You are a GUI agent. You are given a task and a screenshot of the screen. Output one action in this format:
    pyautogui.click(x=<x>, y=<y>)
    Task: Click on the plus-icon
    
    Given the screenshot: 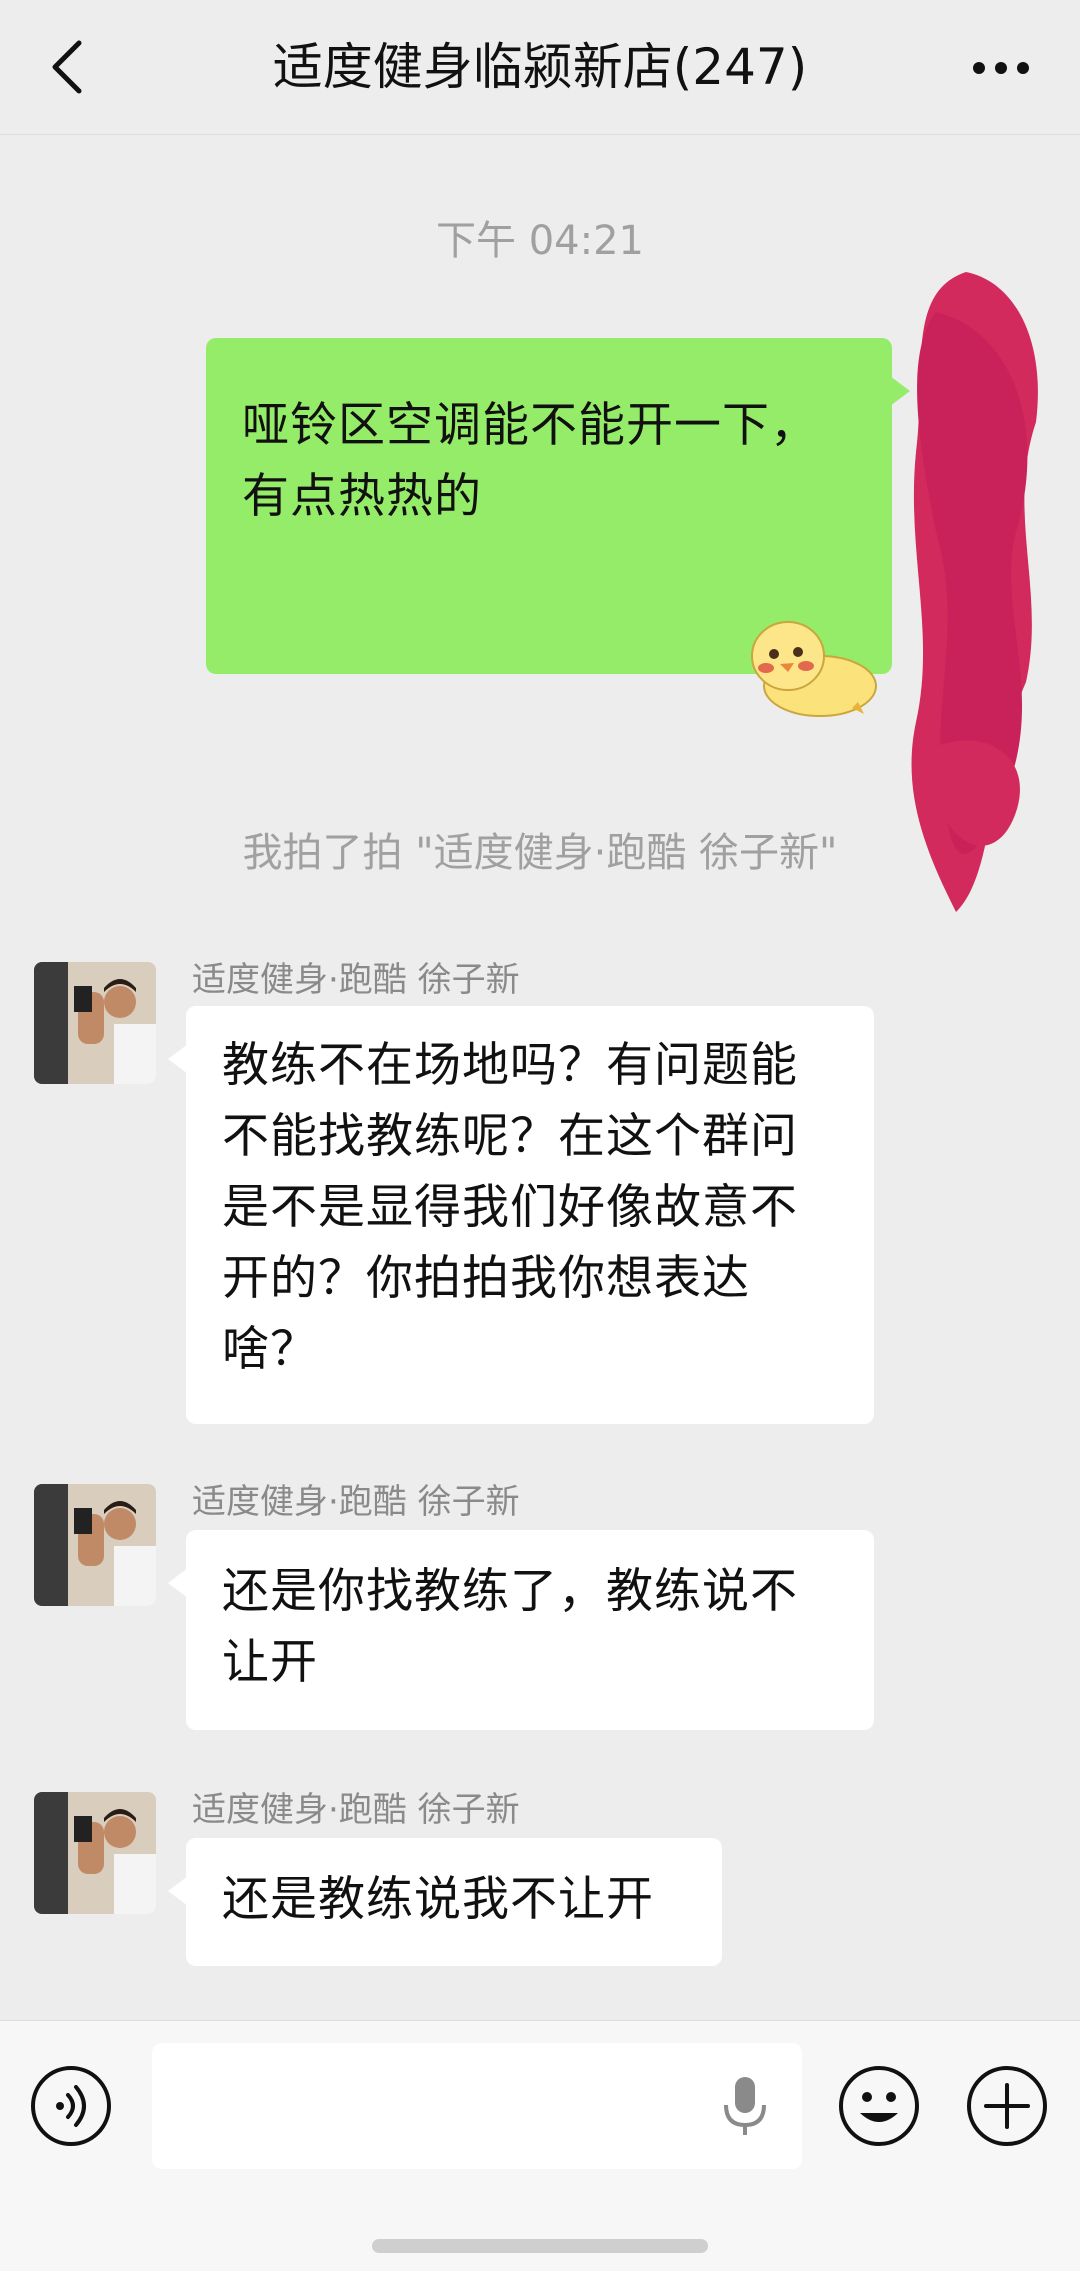 What is the action you would take?
    pyautogui.click(x=1007, y=2106)
    